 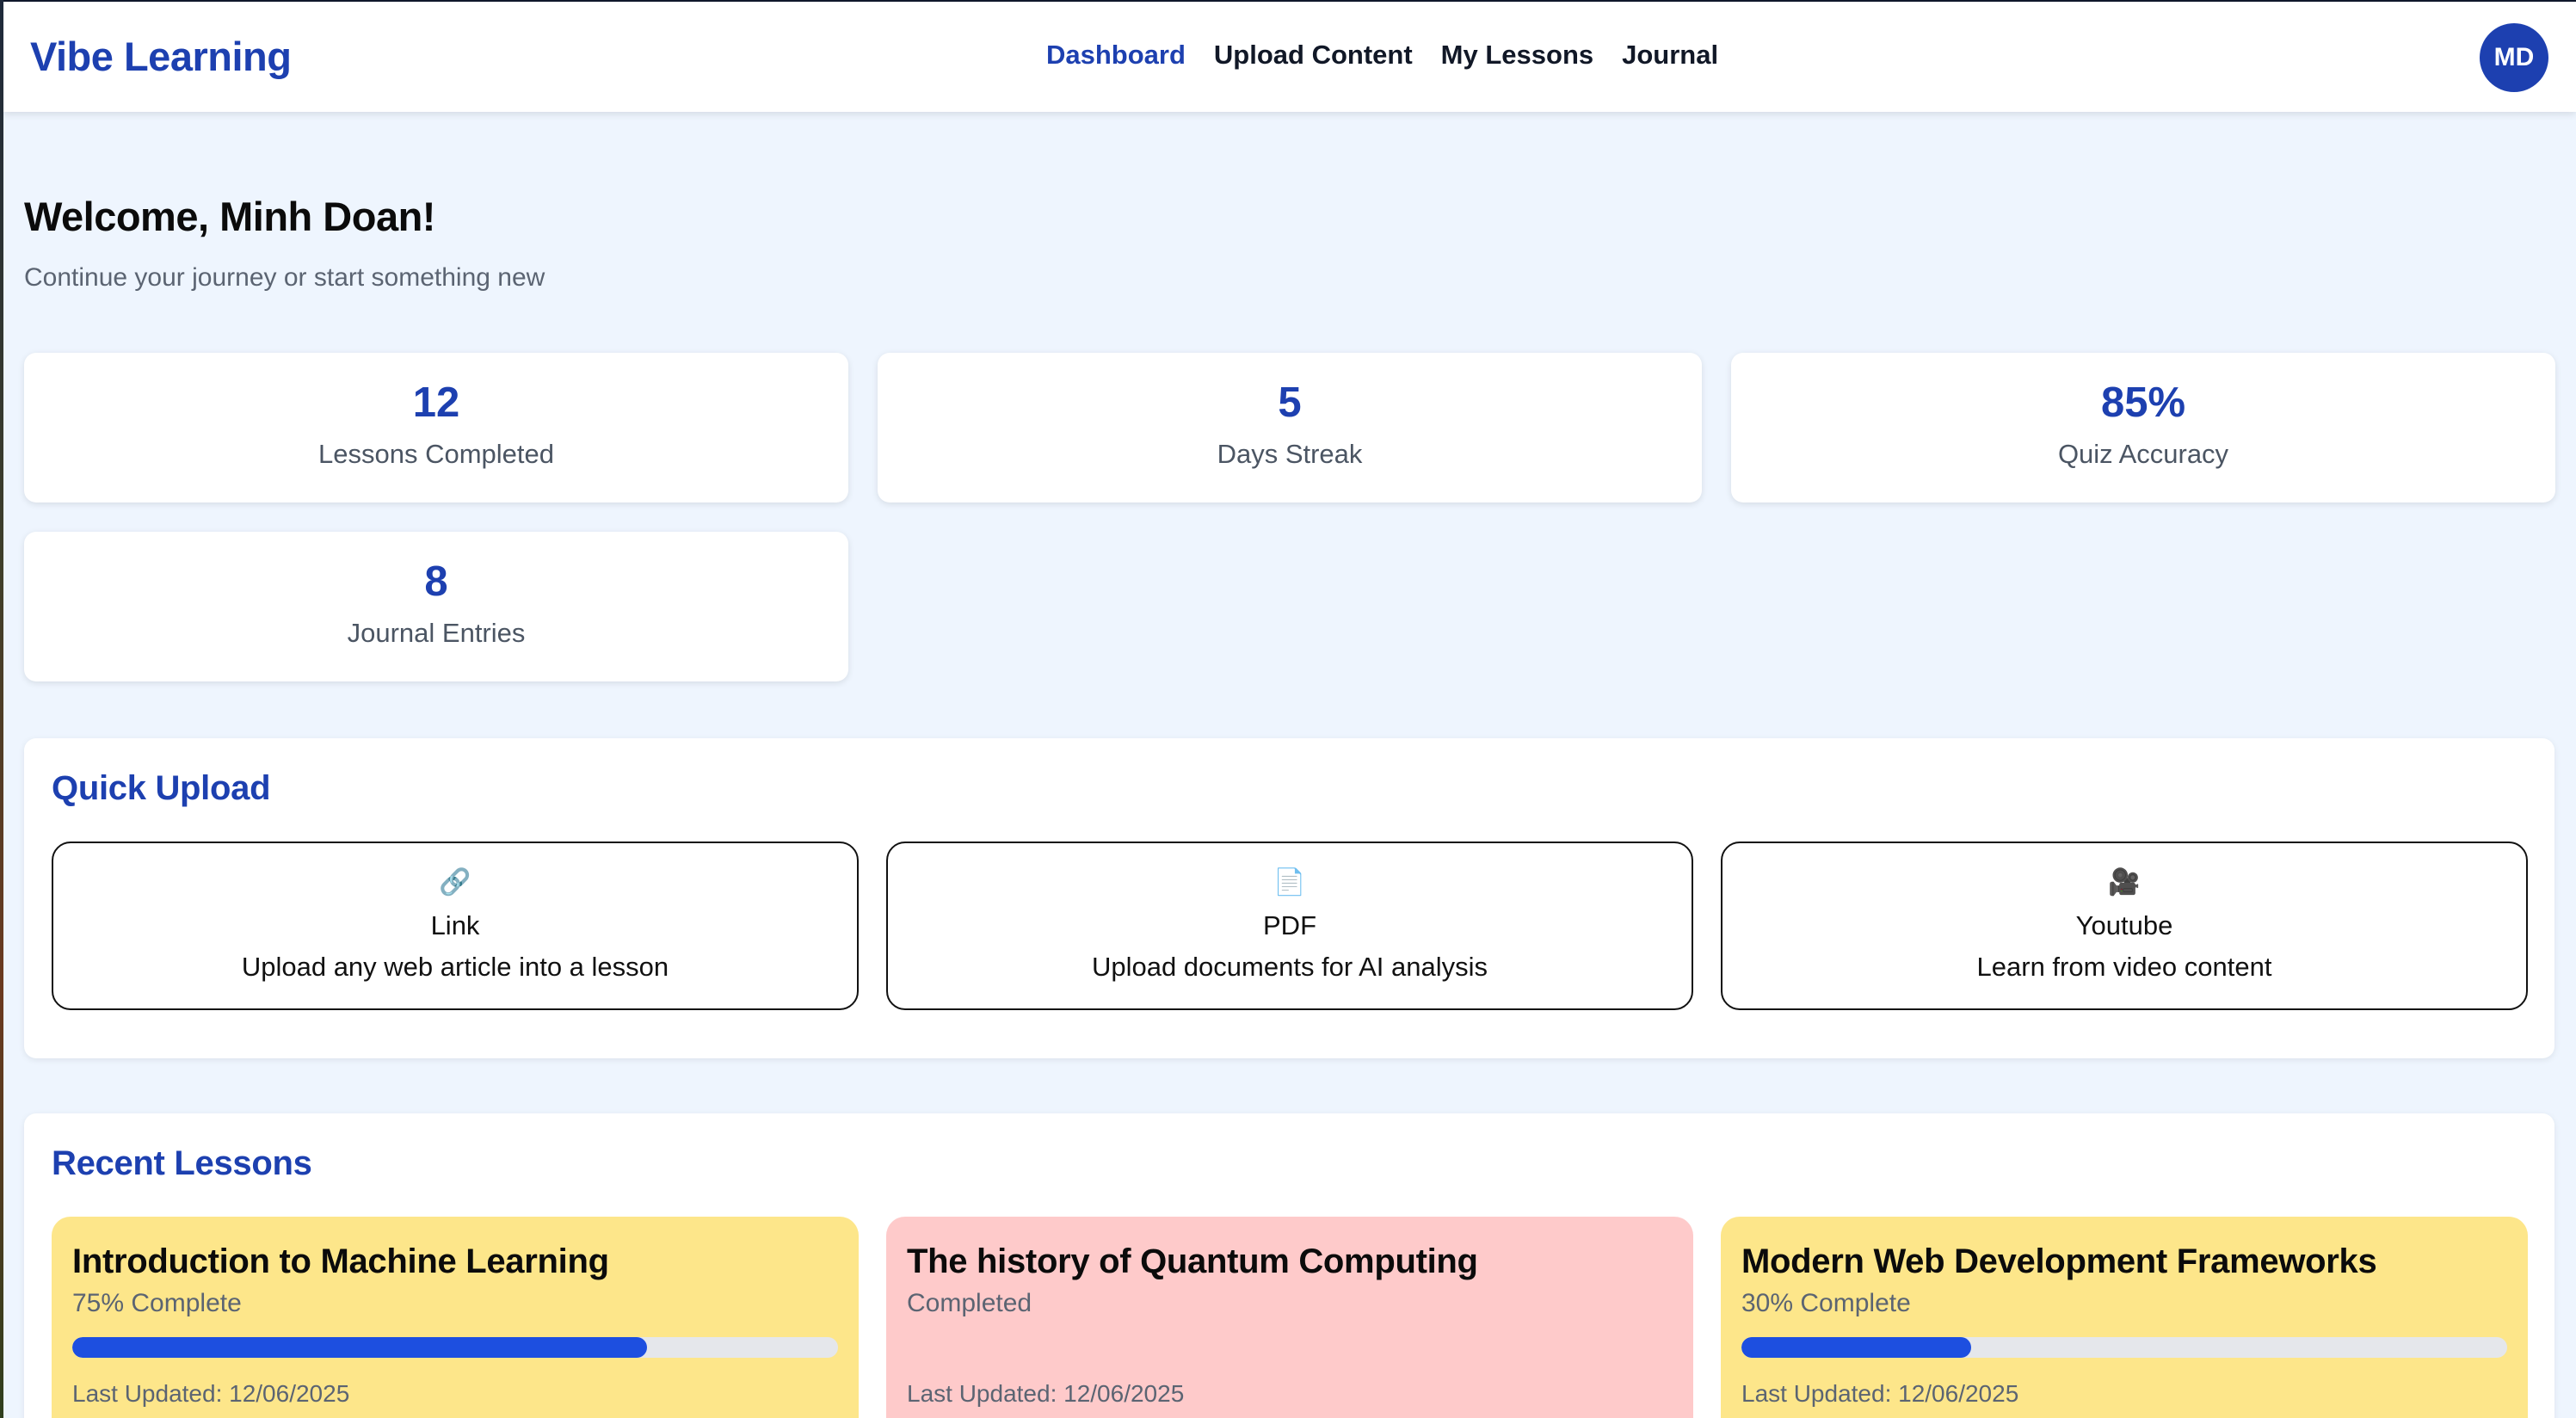 What do you see at coordinates (2143, 402) in the screenshot?
I see `stat-value: 85%` at bounding box center [2143, 402].